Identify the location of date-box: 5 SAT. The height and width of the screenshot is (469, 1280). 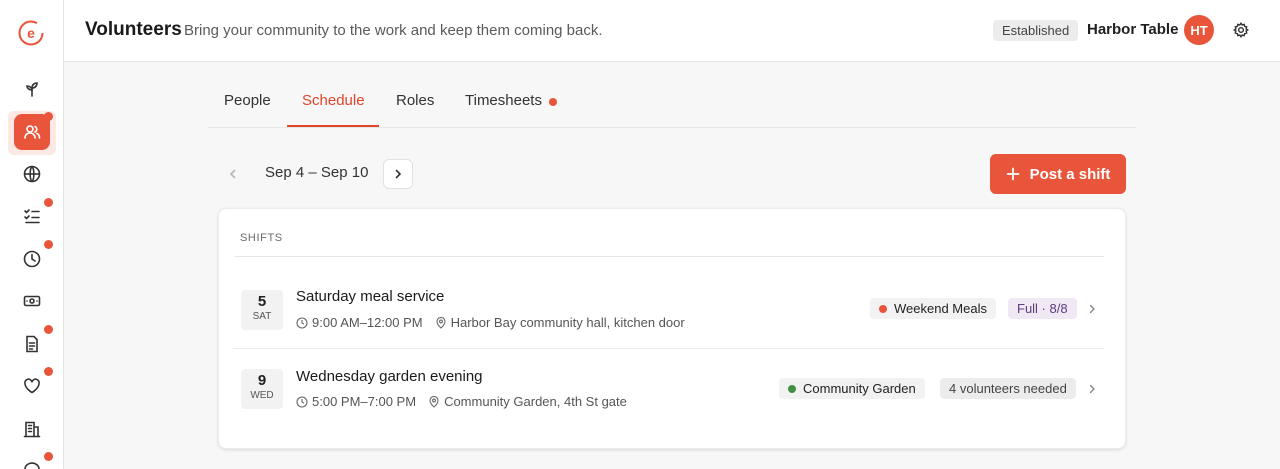
(262, 310).